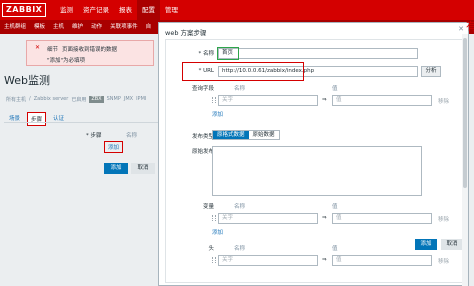 Image resolution: width=474 pixels, height=286 pixels. I want to click on name-highlight, so click(228, 53).